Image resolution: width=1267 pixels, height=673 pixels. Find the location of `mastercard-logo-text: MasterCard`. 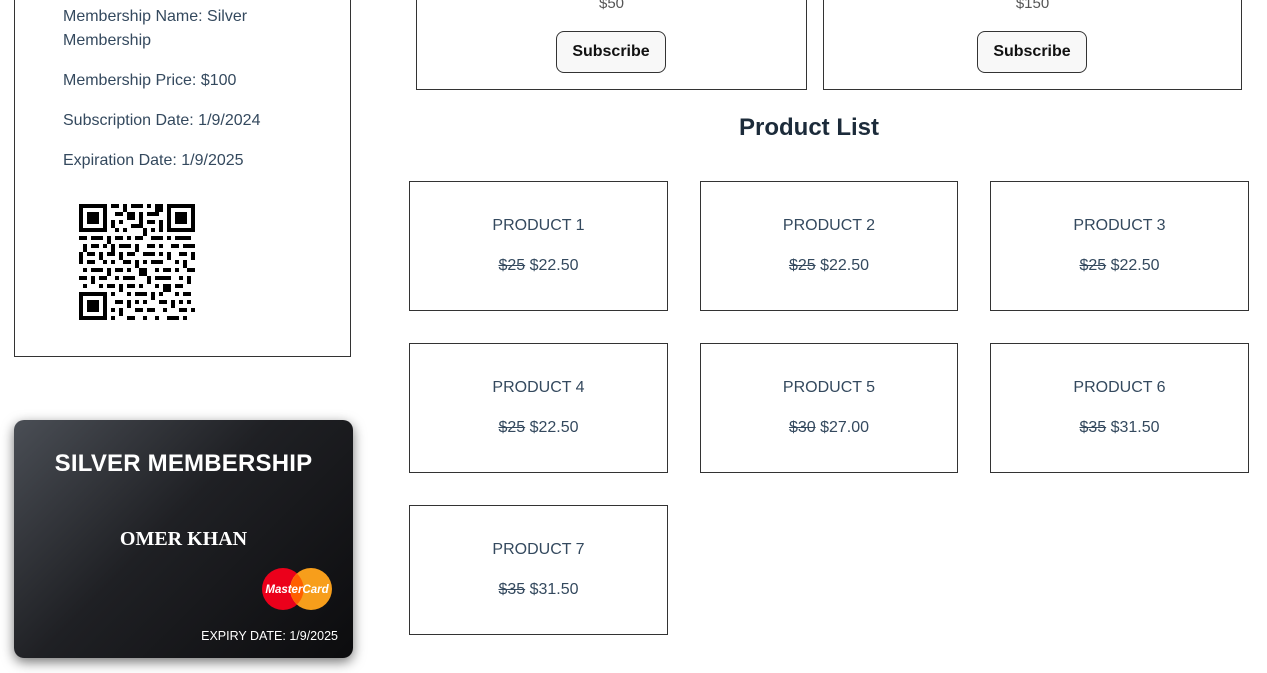

mastercard-logo-text: MasterCard is located at coordinates (297, 590).